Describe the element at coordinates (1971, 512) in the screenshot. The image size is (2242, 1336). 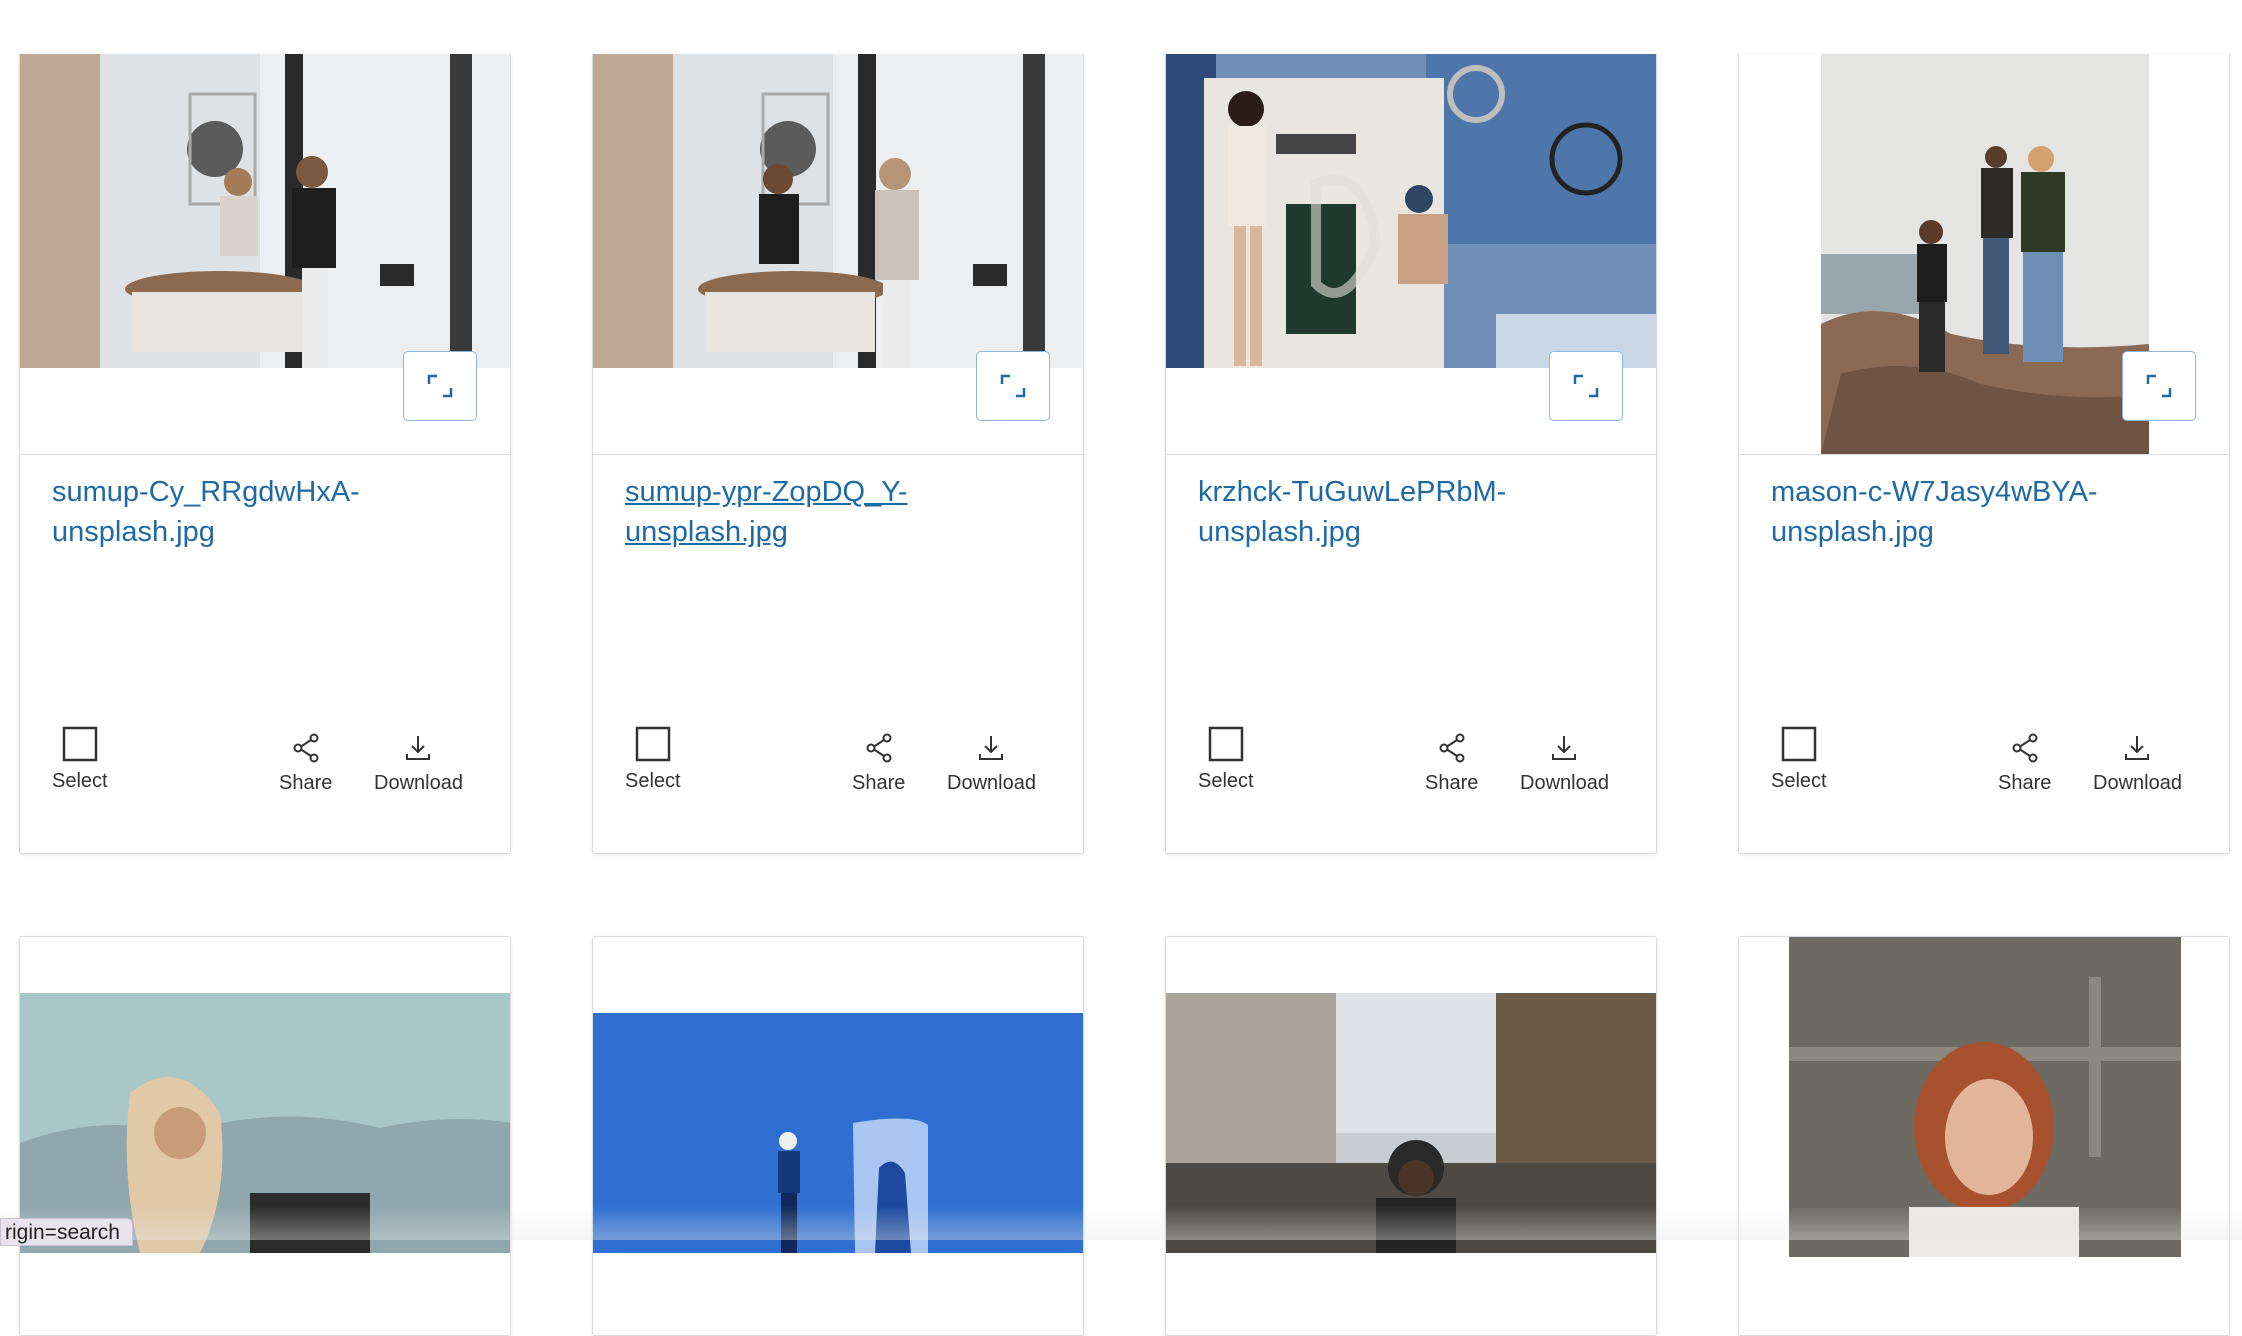
I see `file-name-link: mason-c-W7Jasy4wBYA- unsplash.jpg` at that location.